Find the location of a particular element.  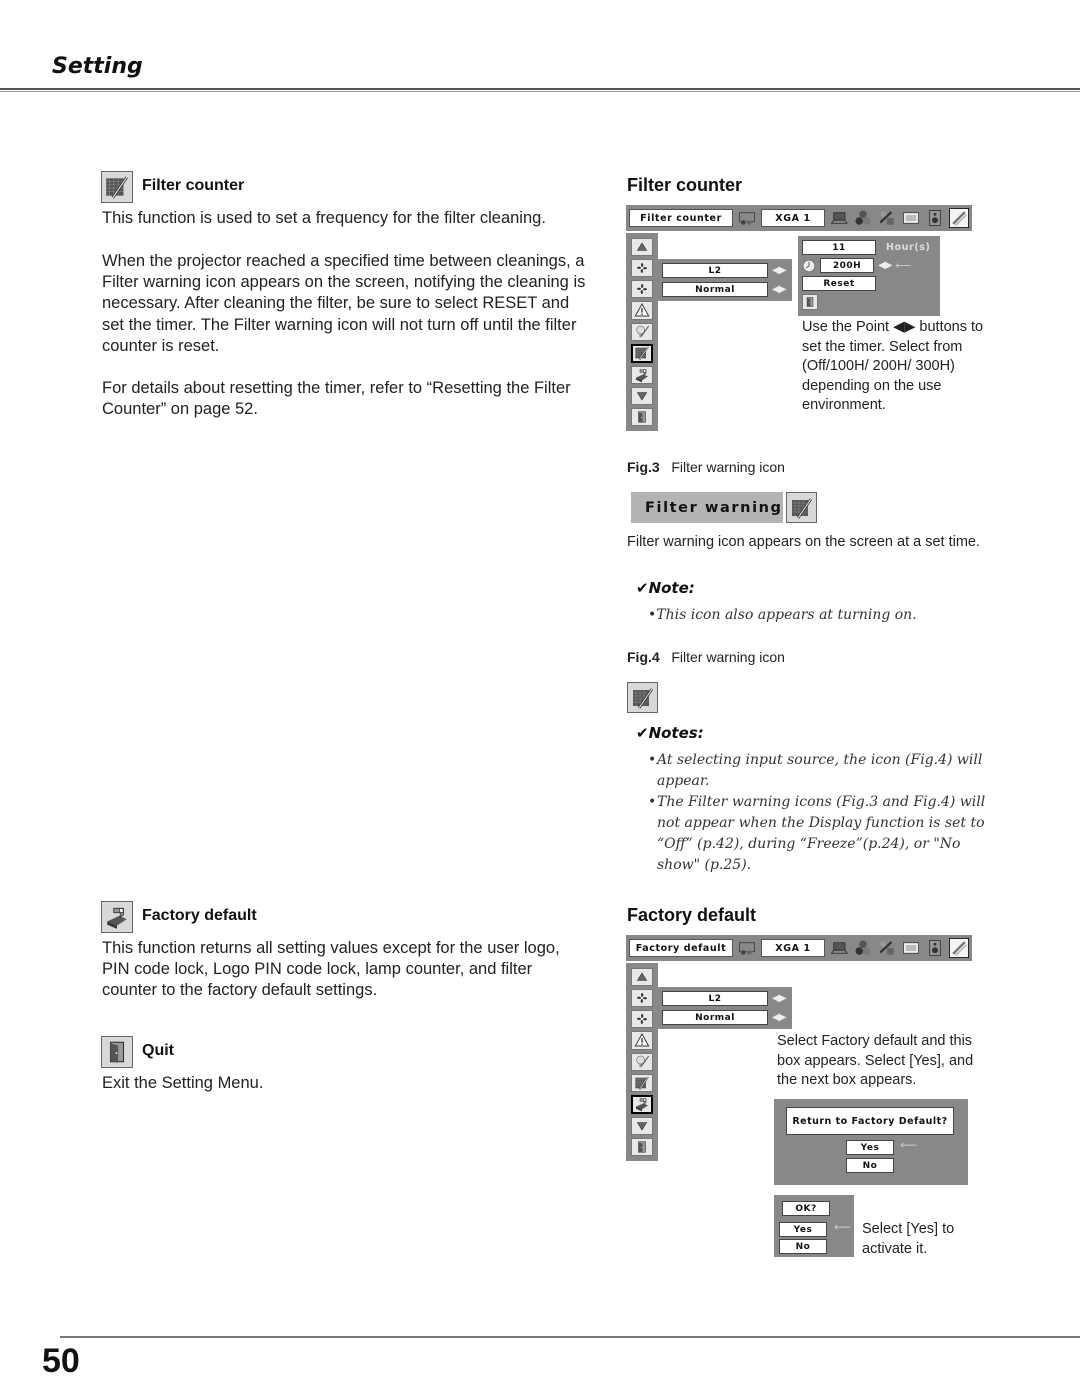

factory-default-title: Factory default is located at coordinates (692, 915).